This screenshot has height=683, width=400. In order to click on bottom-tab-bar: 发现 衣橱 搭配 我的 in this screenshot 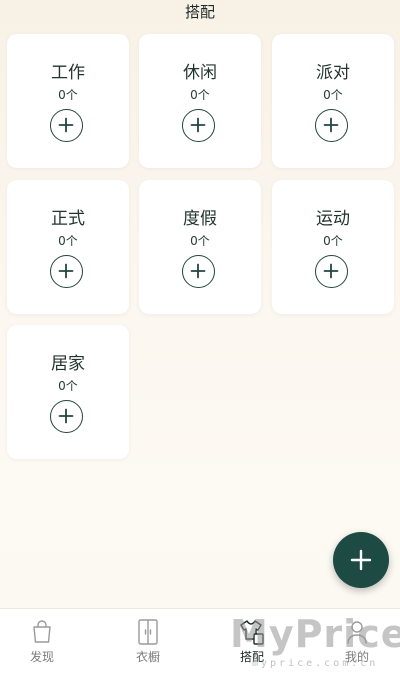, I will do `click(200, 645)`.